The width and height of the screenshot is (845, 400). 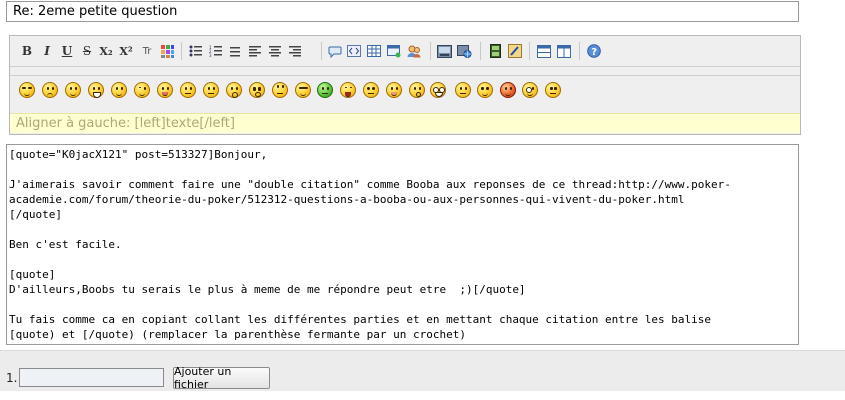 What do you see at coordinates (50, 90) in the screenshot?
I see `smiley-sad-icon` at bounding box center [50, 90].